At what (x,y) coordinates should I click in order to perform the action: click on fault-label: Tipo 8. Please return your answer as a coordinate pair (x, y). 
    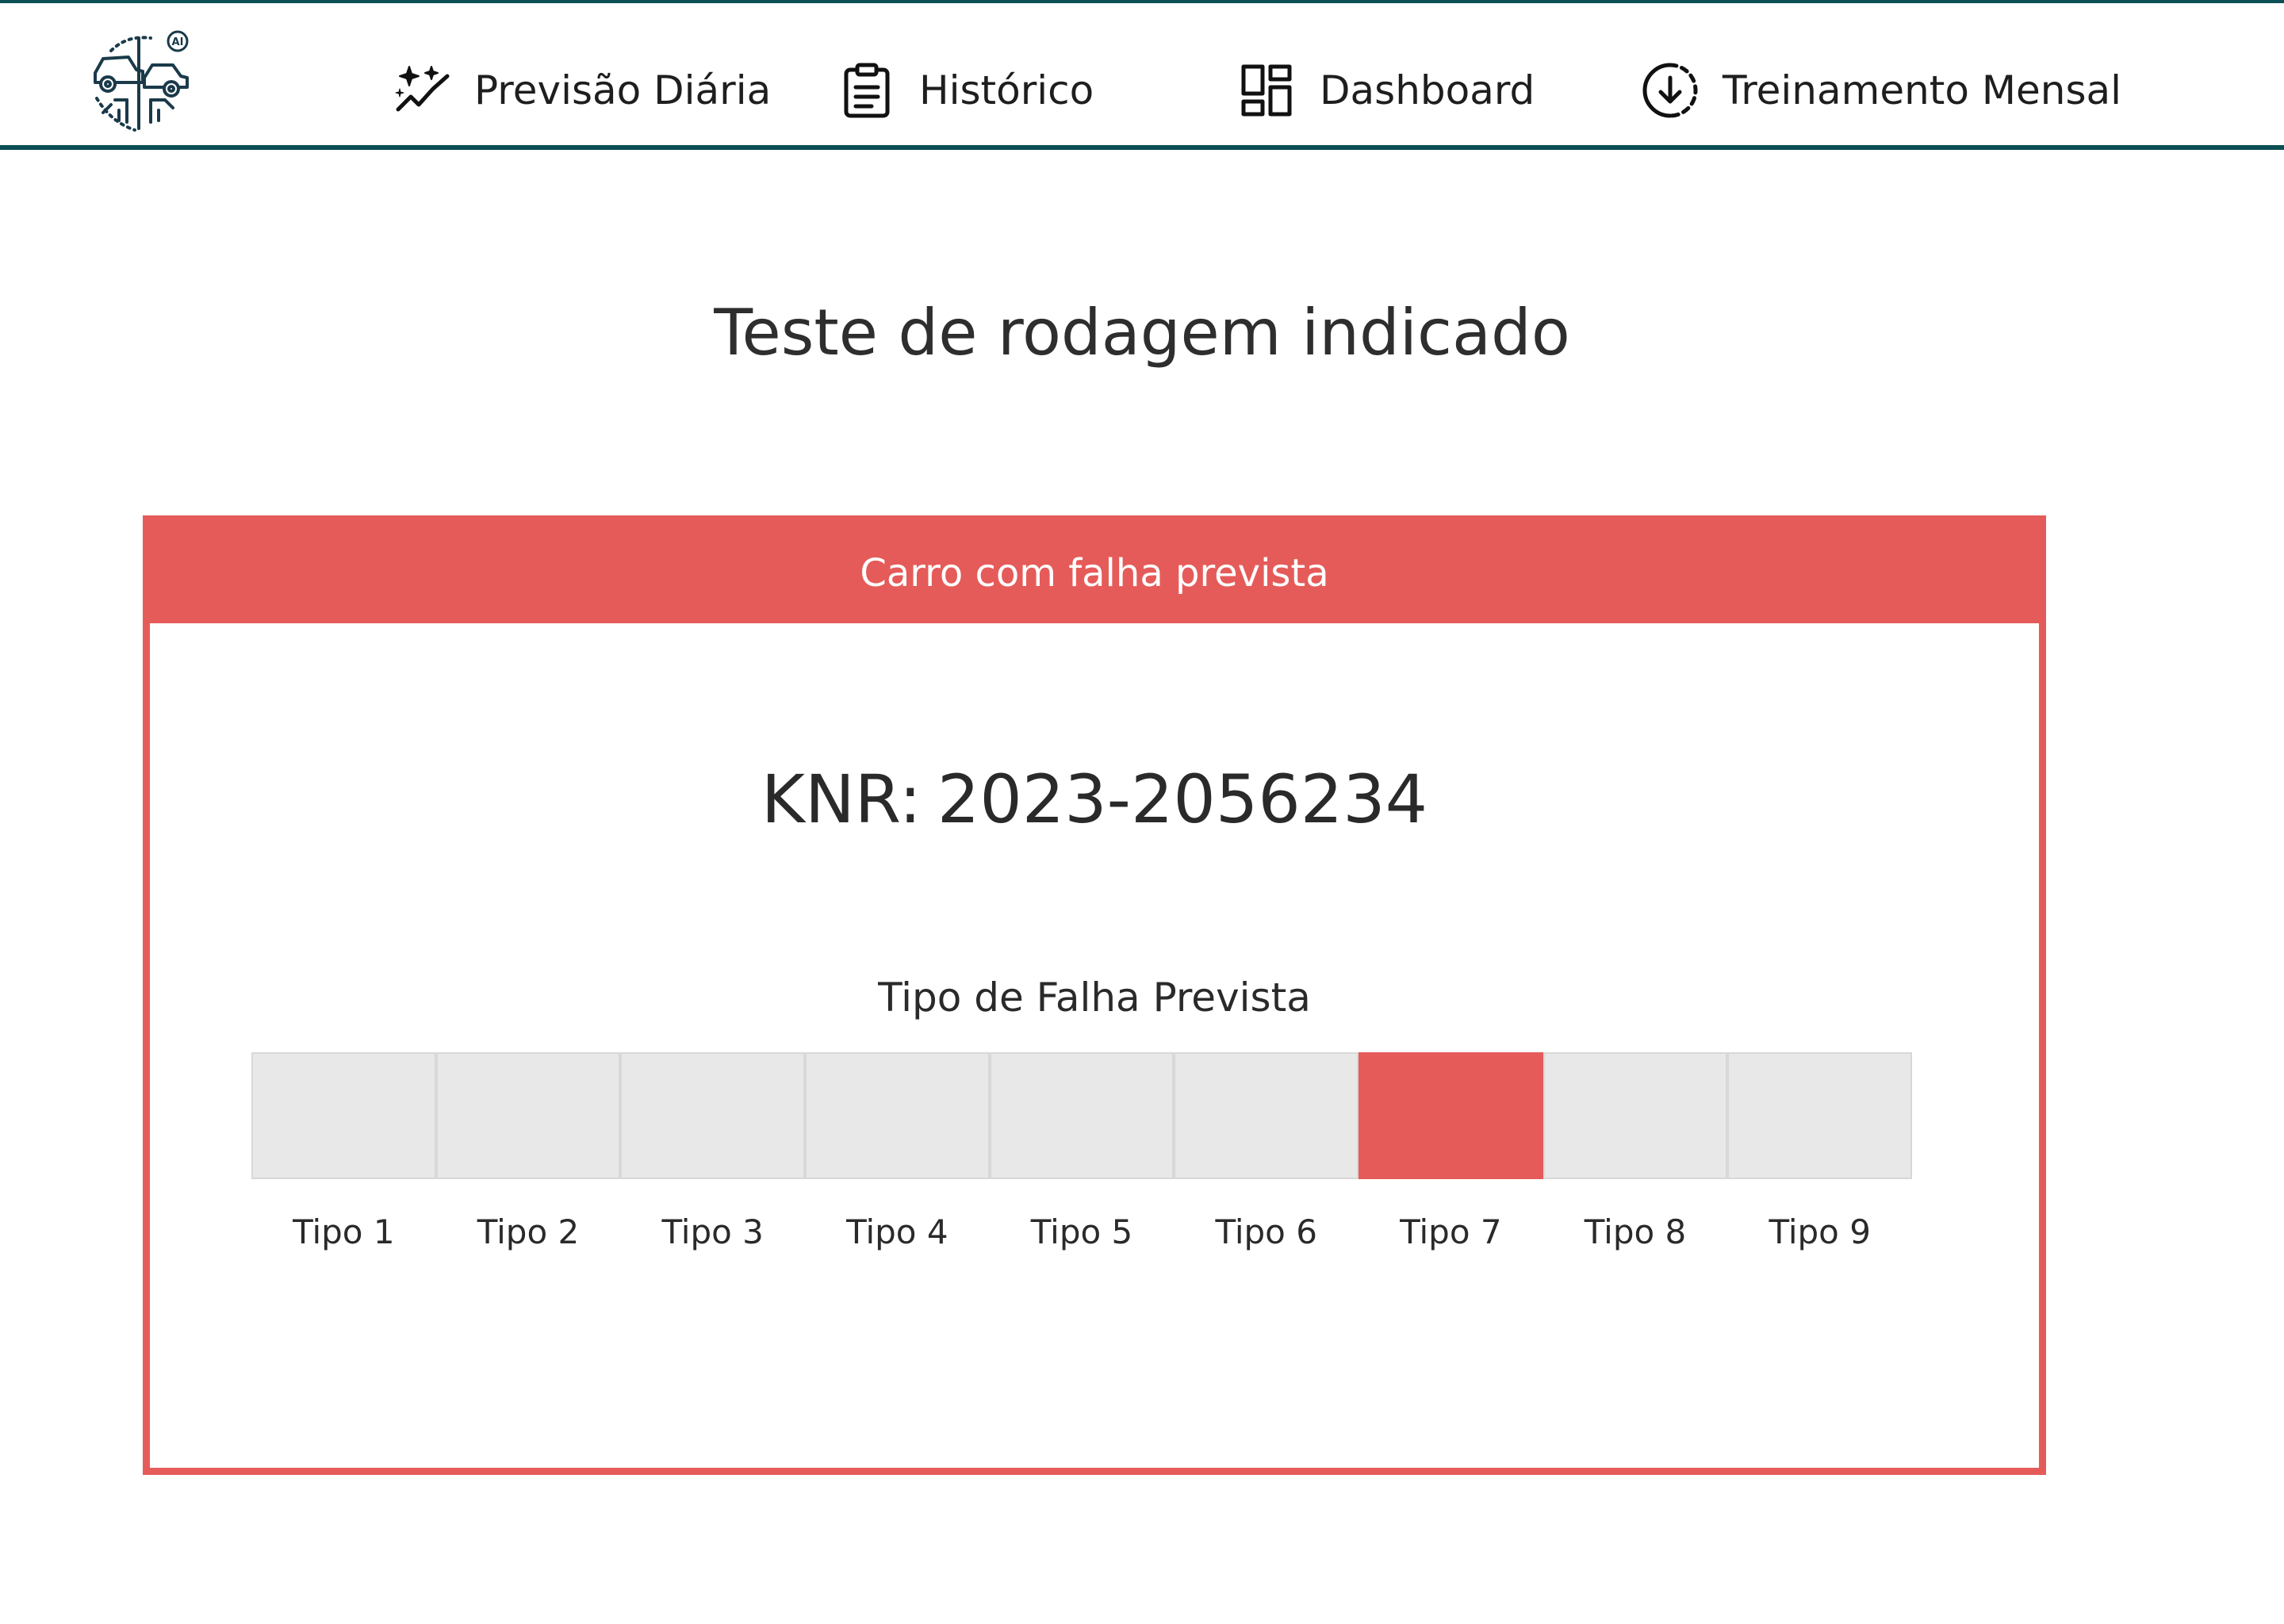
    Looking at the image, I should click on (1635, 1231).